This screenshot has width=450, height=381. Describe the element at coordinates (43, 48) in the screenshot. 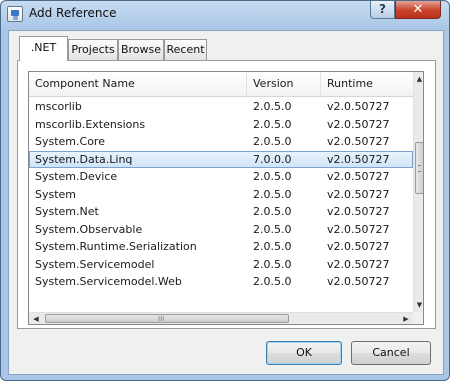

I see `tab-dotnet: .NET` at that location.